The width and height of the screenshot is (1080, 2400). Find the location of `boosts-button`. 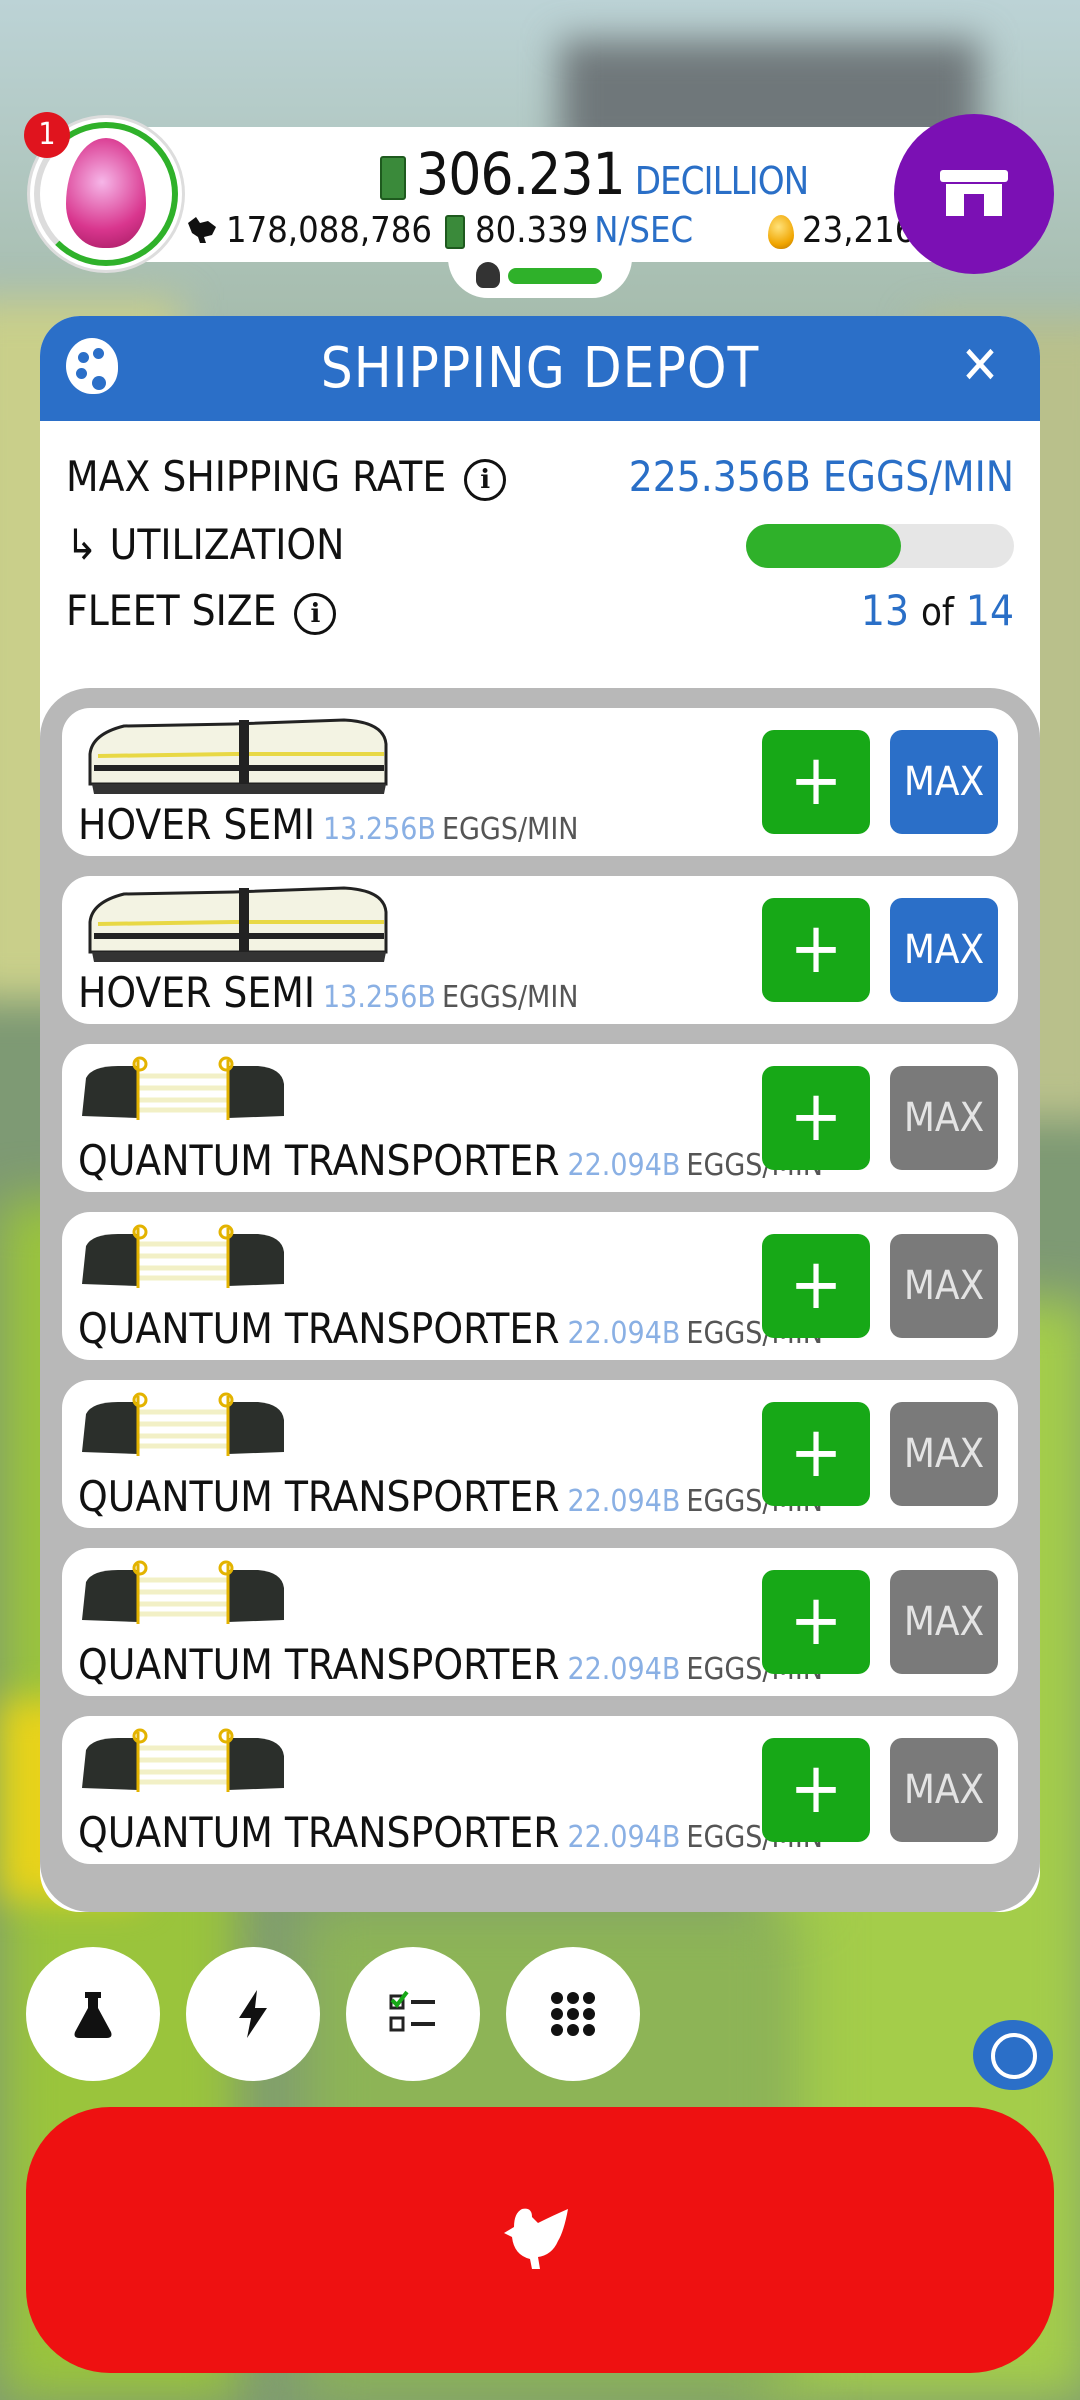

boosts-button is located at coordinates (253, 2014).